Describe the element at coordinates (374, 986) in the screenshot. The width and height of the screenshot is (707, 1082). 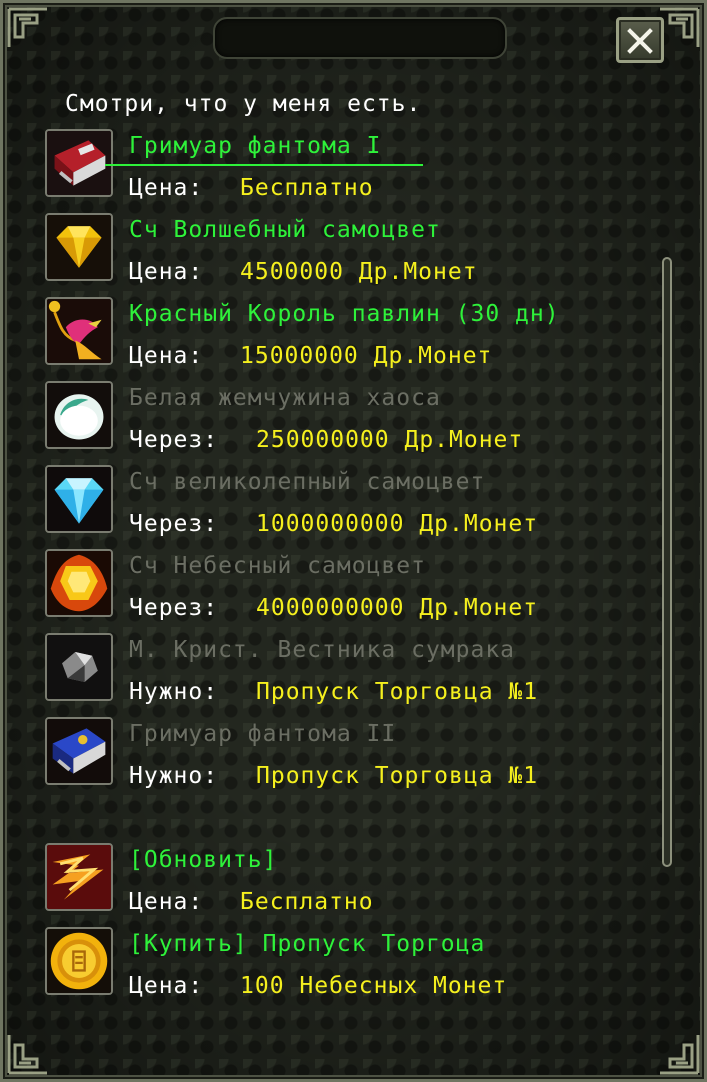
I see `price-value: 100 Небесных Монет` at that location.